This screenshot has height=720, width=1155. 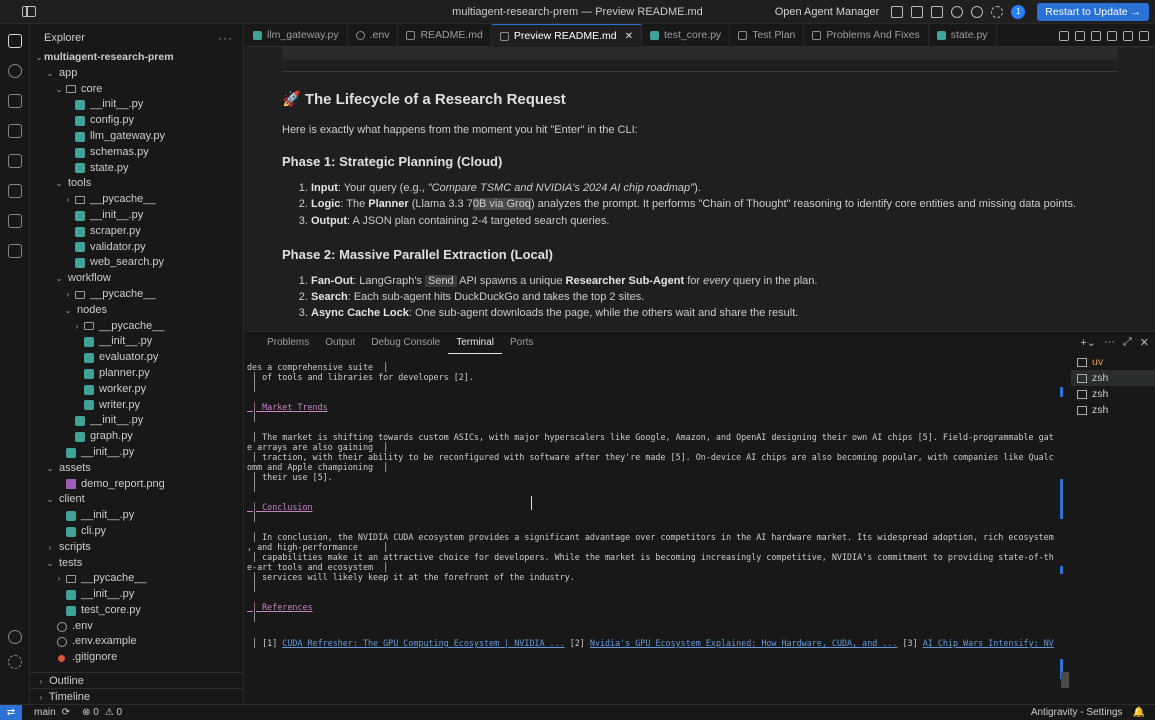 I want to click on toggle-sidebar-icon, so click(x=29, y=11).